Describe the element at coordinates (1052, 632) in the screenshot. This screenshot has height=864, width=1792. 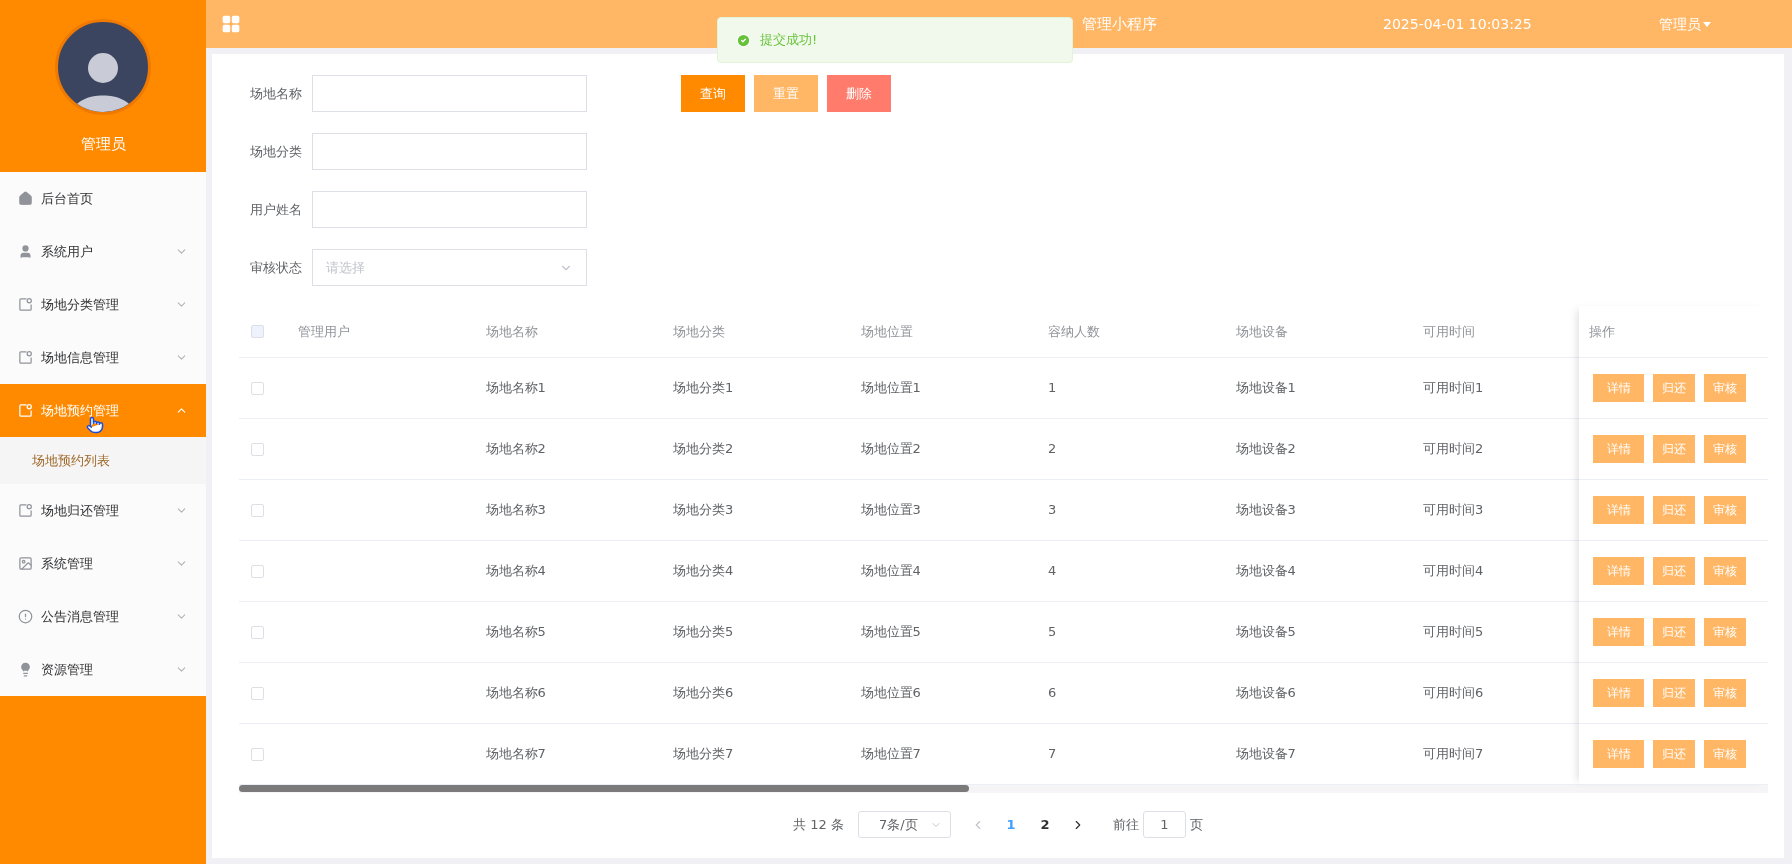
I see `table-cell: 5` at that location.